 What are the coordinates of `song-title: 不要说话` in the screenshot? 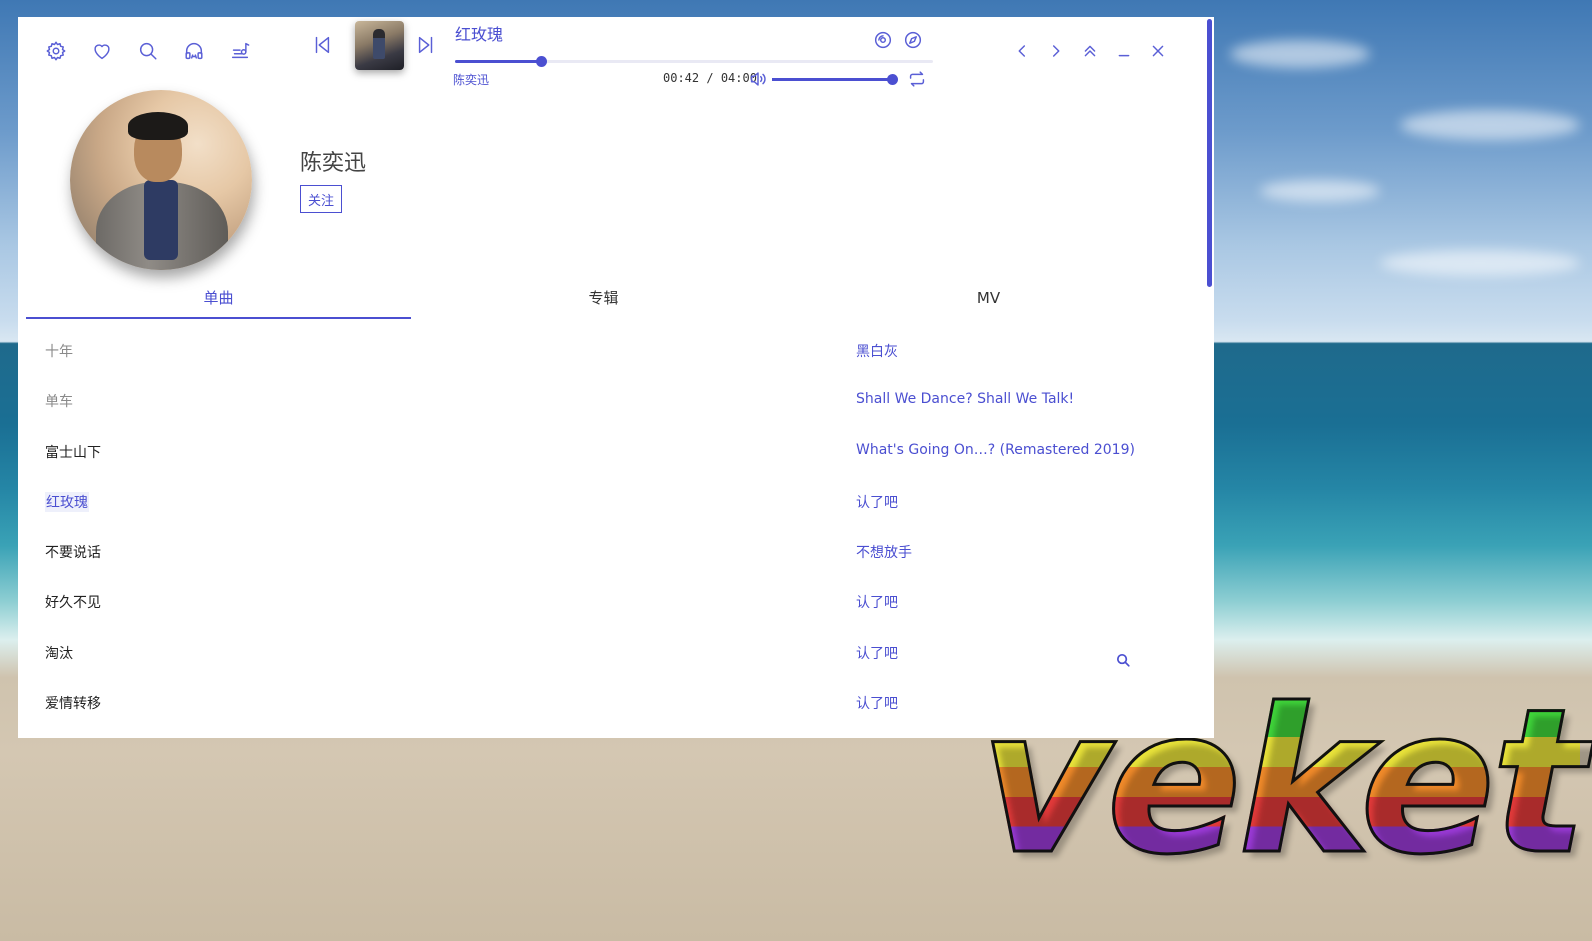 It's located at (73, 552).